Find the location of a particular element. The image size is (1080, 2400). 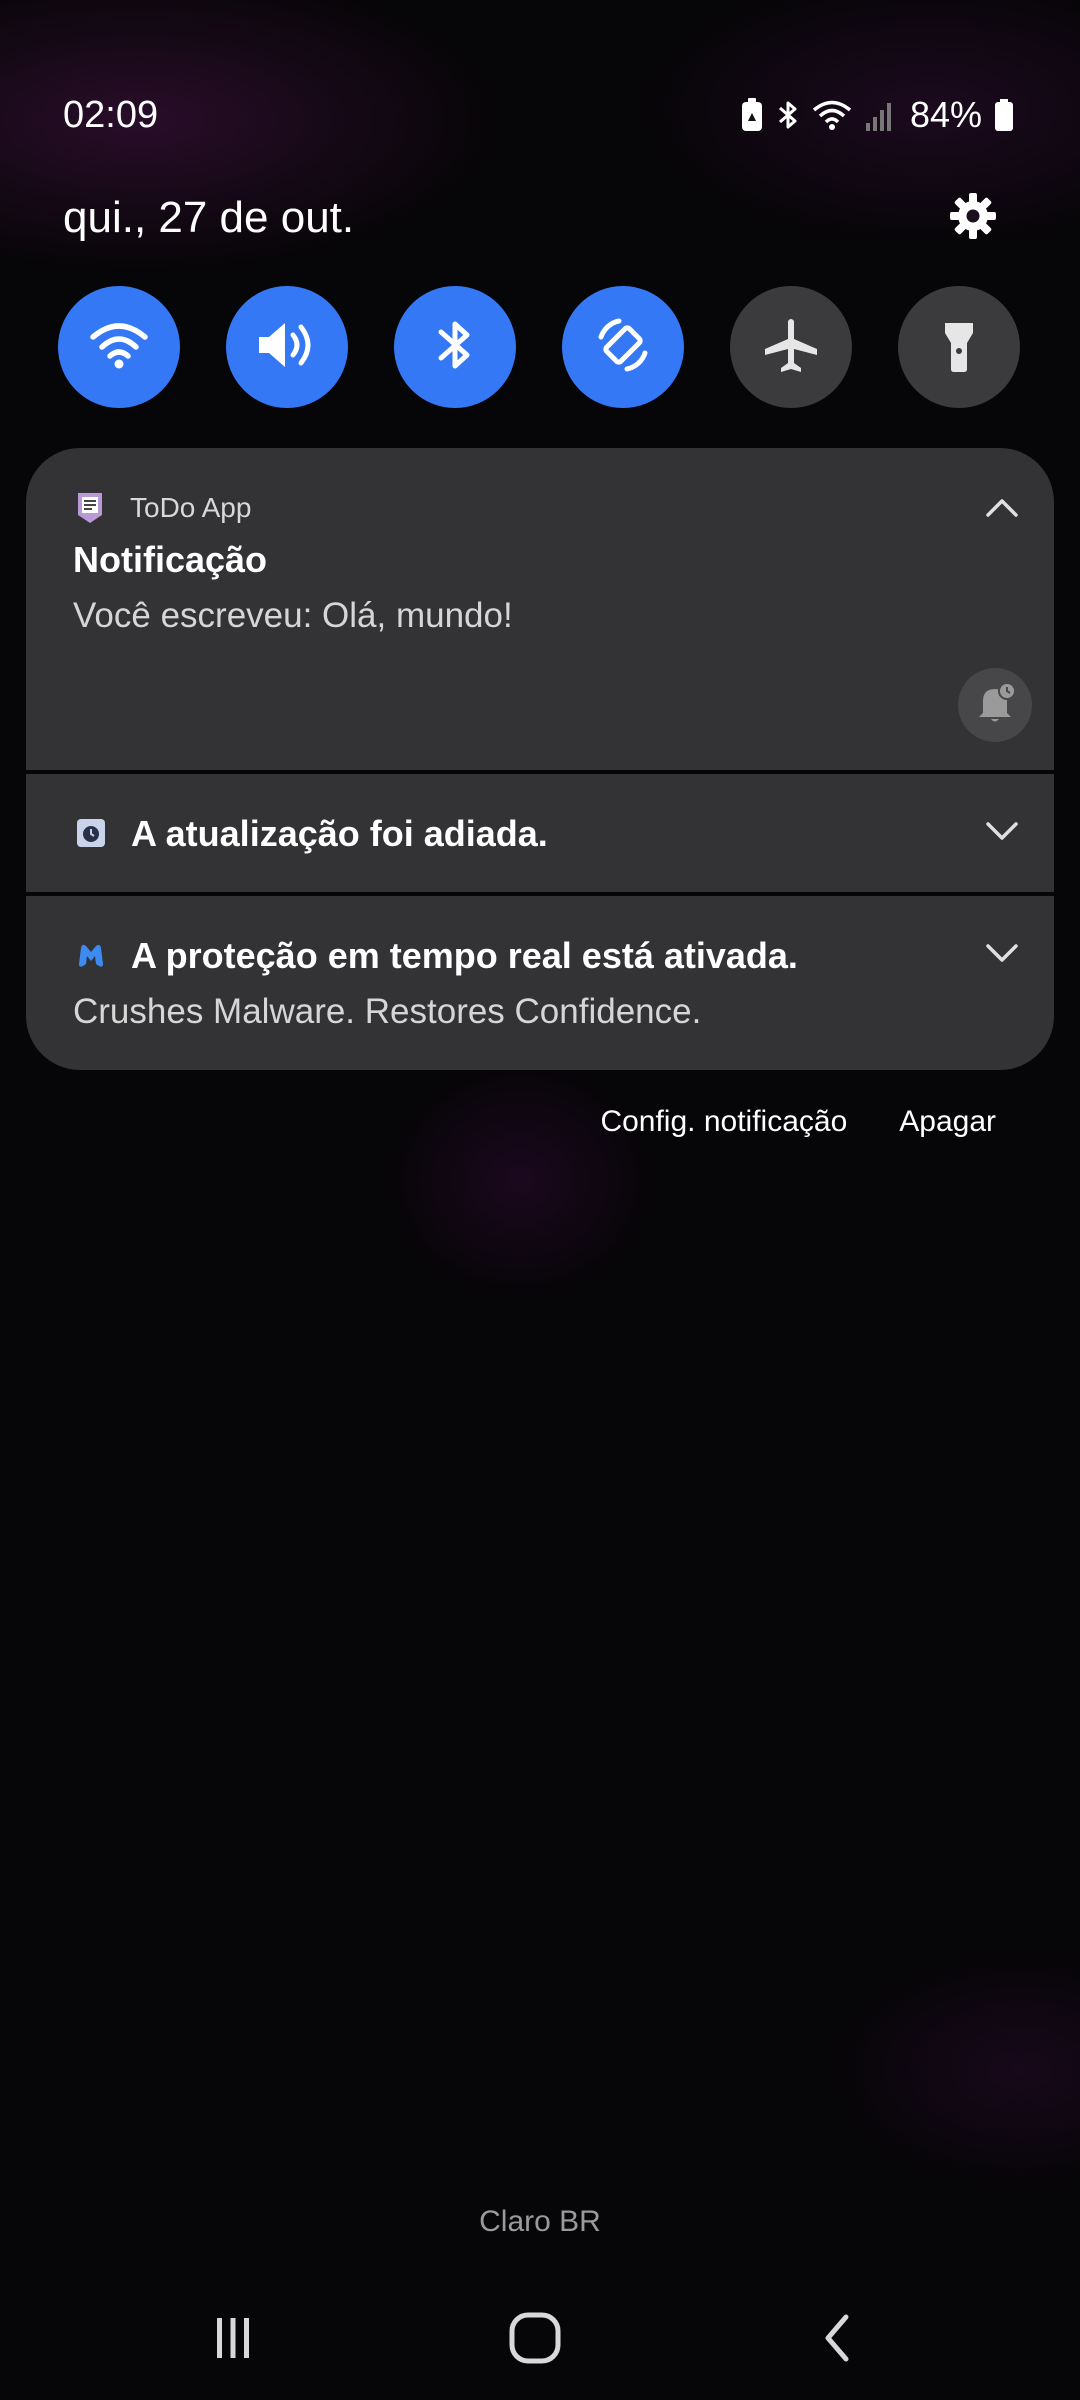

recent-apps-icon is located at coordinates (233, 2340).